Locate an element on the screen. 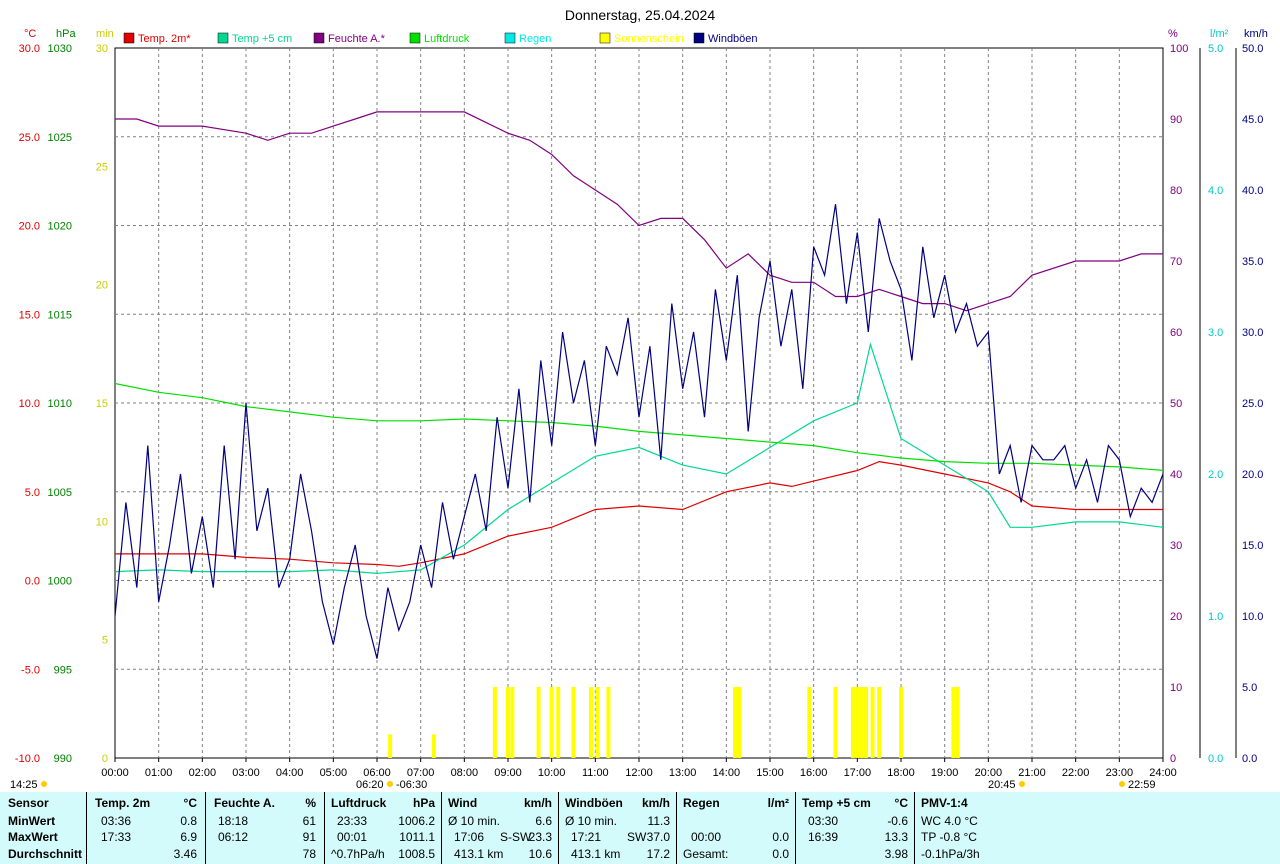  x-tick-label: 20:00 is located at coordinates (989, 773).